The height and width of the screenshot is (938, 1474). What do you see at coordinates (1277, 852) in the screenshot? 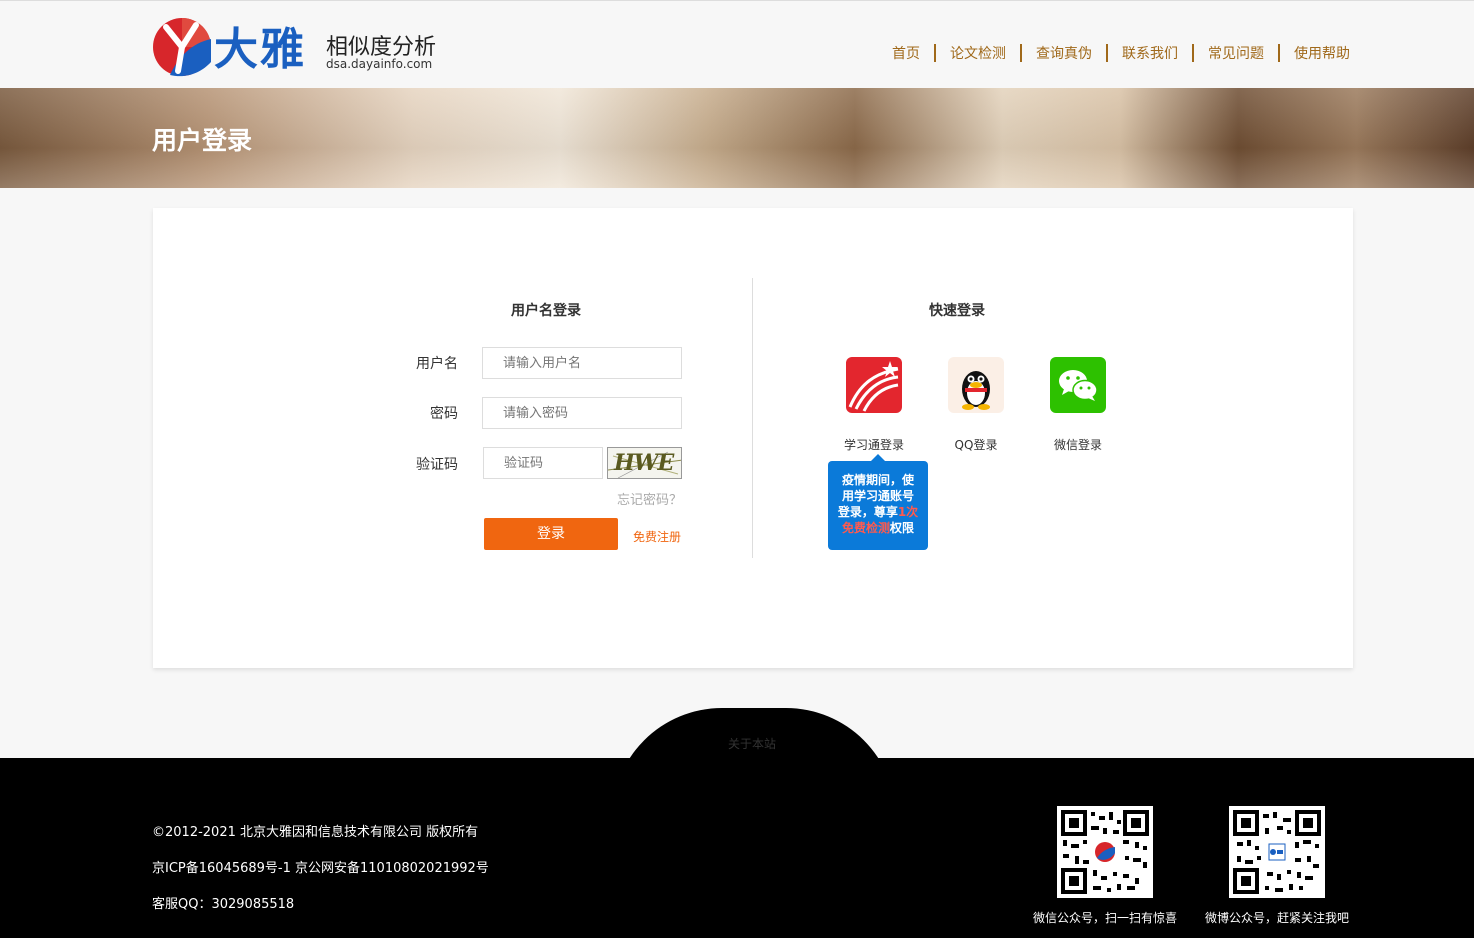
I see `weibo-qr-code` at bounding box center [1277, 852].